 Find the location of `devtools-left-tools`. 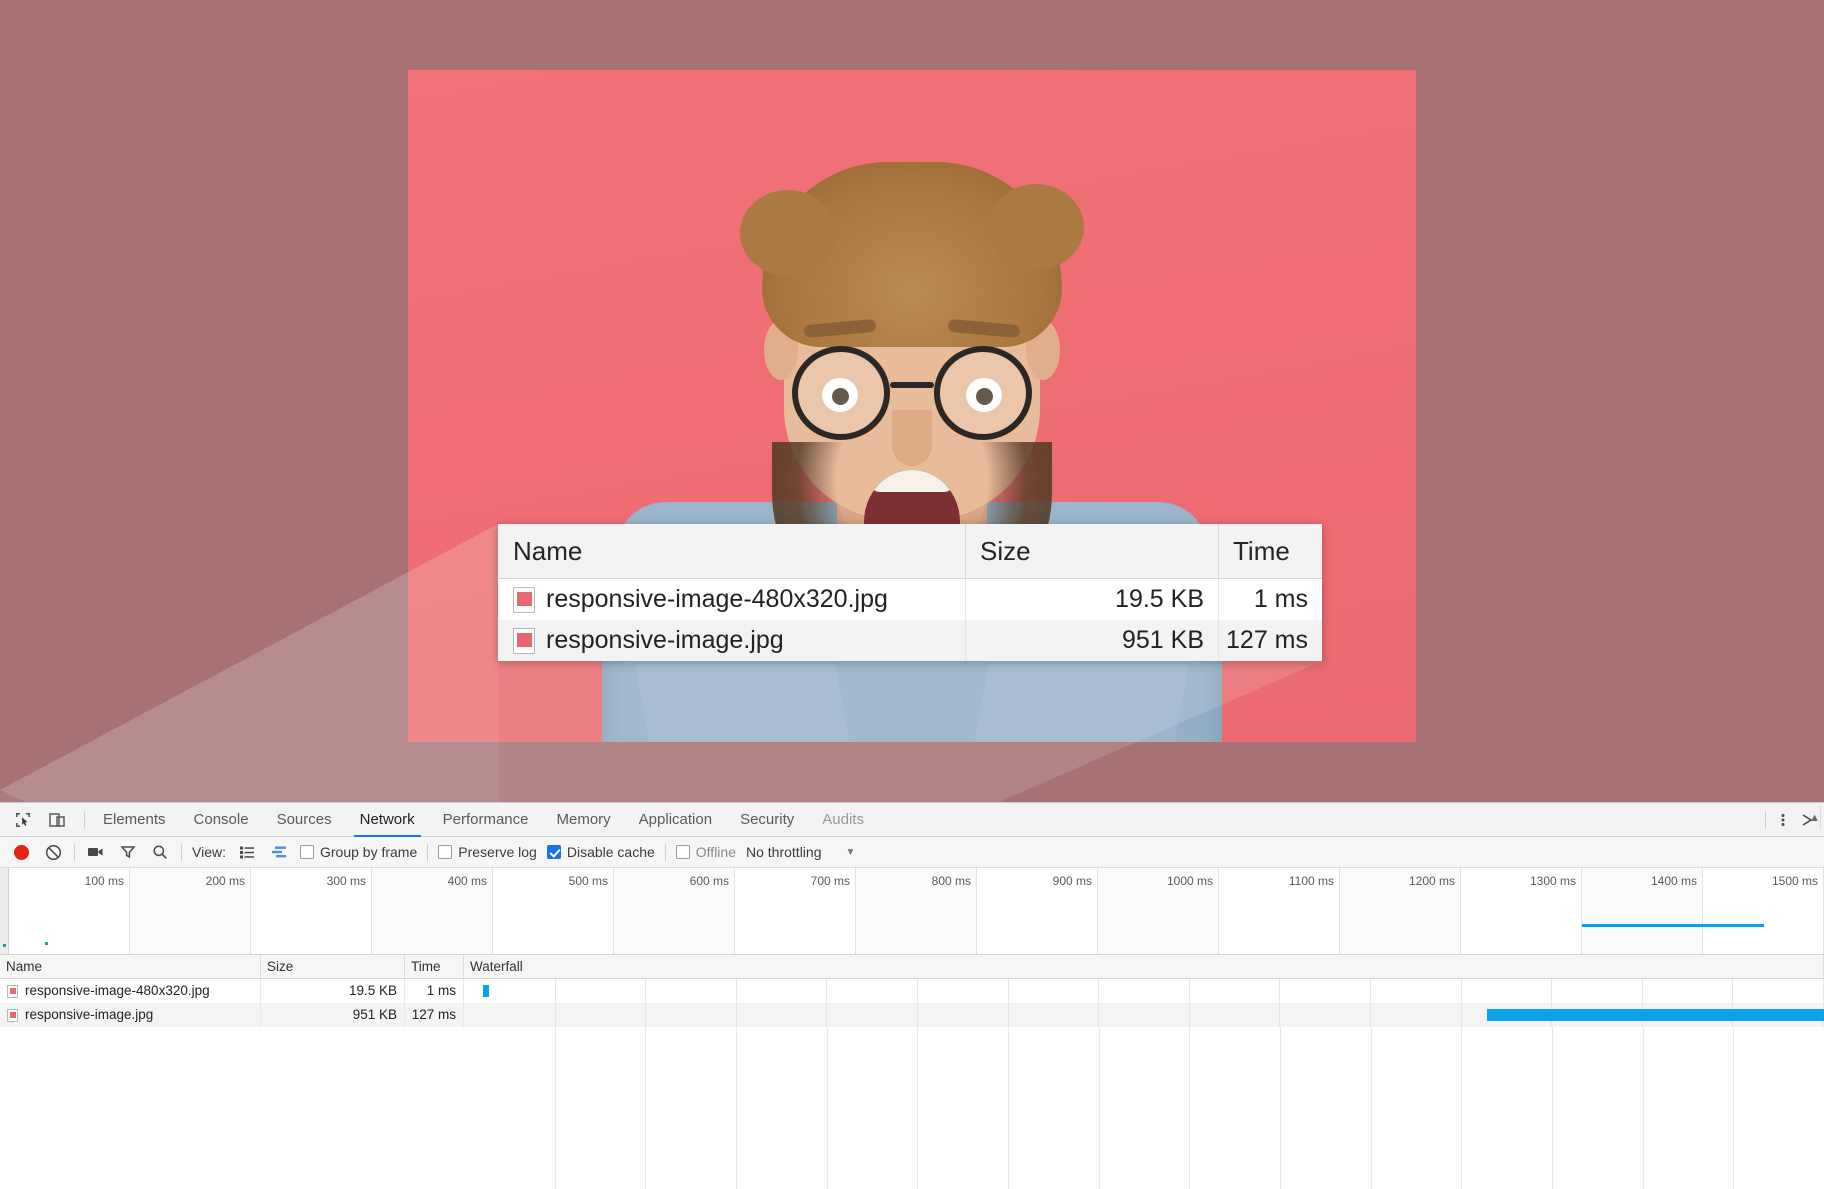

devtools-left-tools is located at coordinates (40, 820).